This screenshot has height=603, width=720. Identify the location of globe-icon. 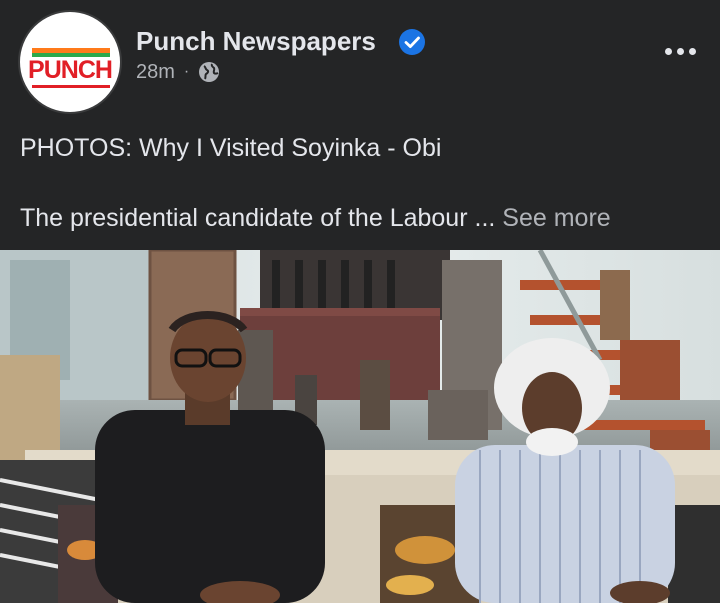
(209, 72).